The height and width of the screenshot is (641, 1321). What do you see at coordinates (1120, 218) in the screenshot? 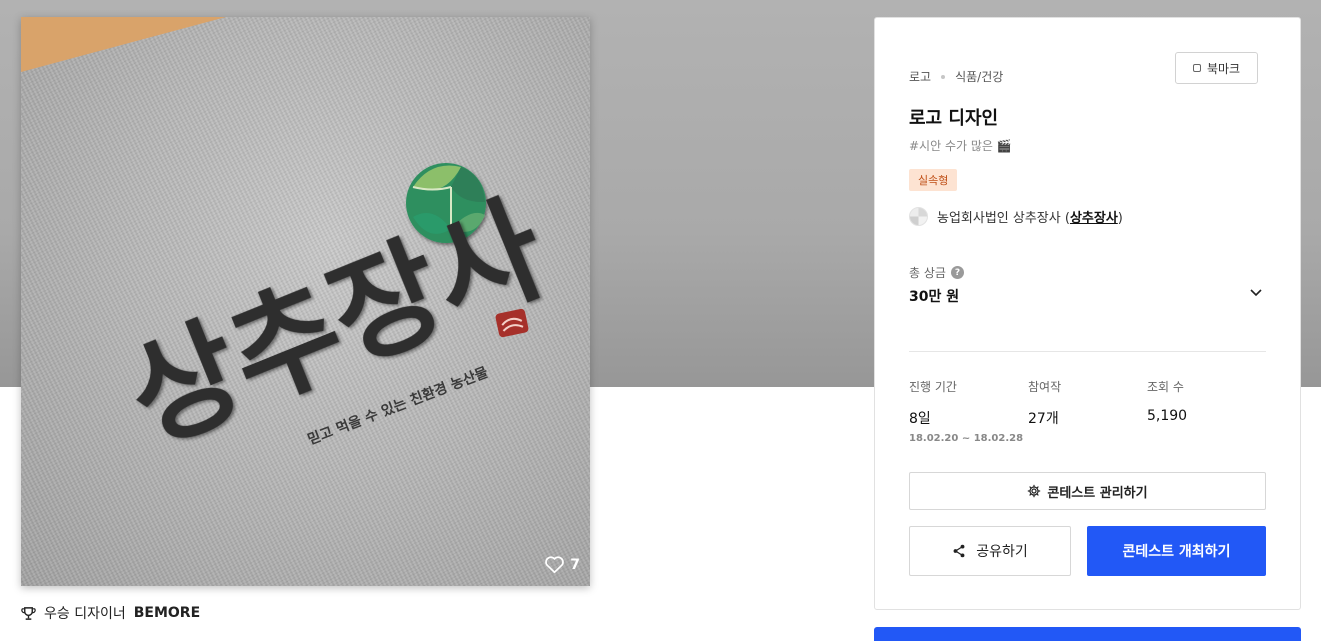
I see `host-name-suffix: )` at bounding box center [1120, 218].